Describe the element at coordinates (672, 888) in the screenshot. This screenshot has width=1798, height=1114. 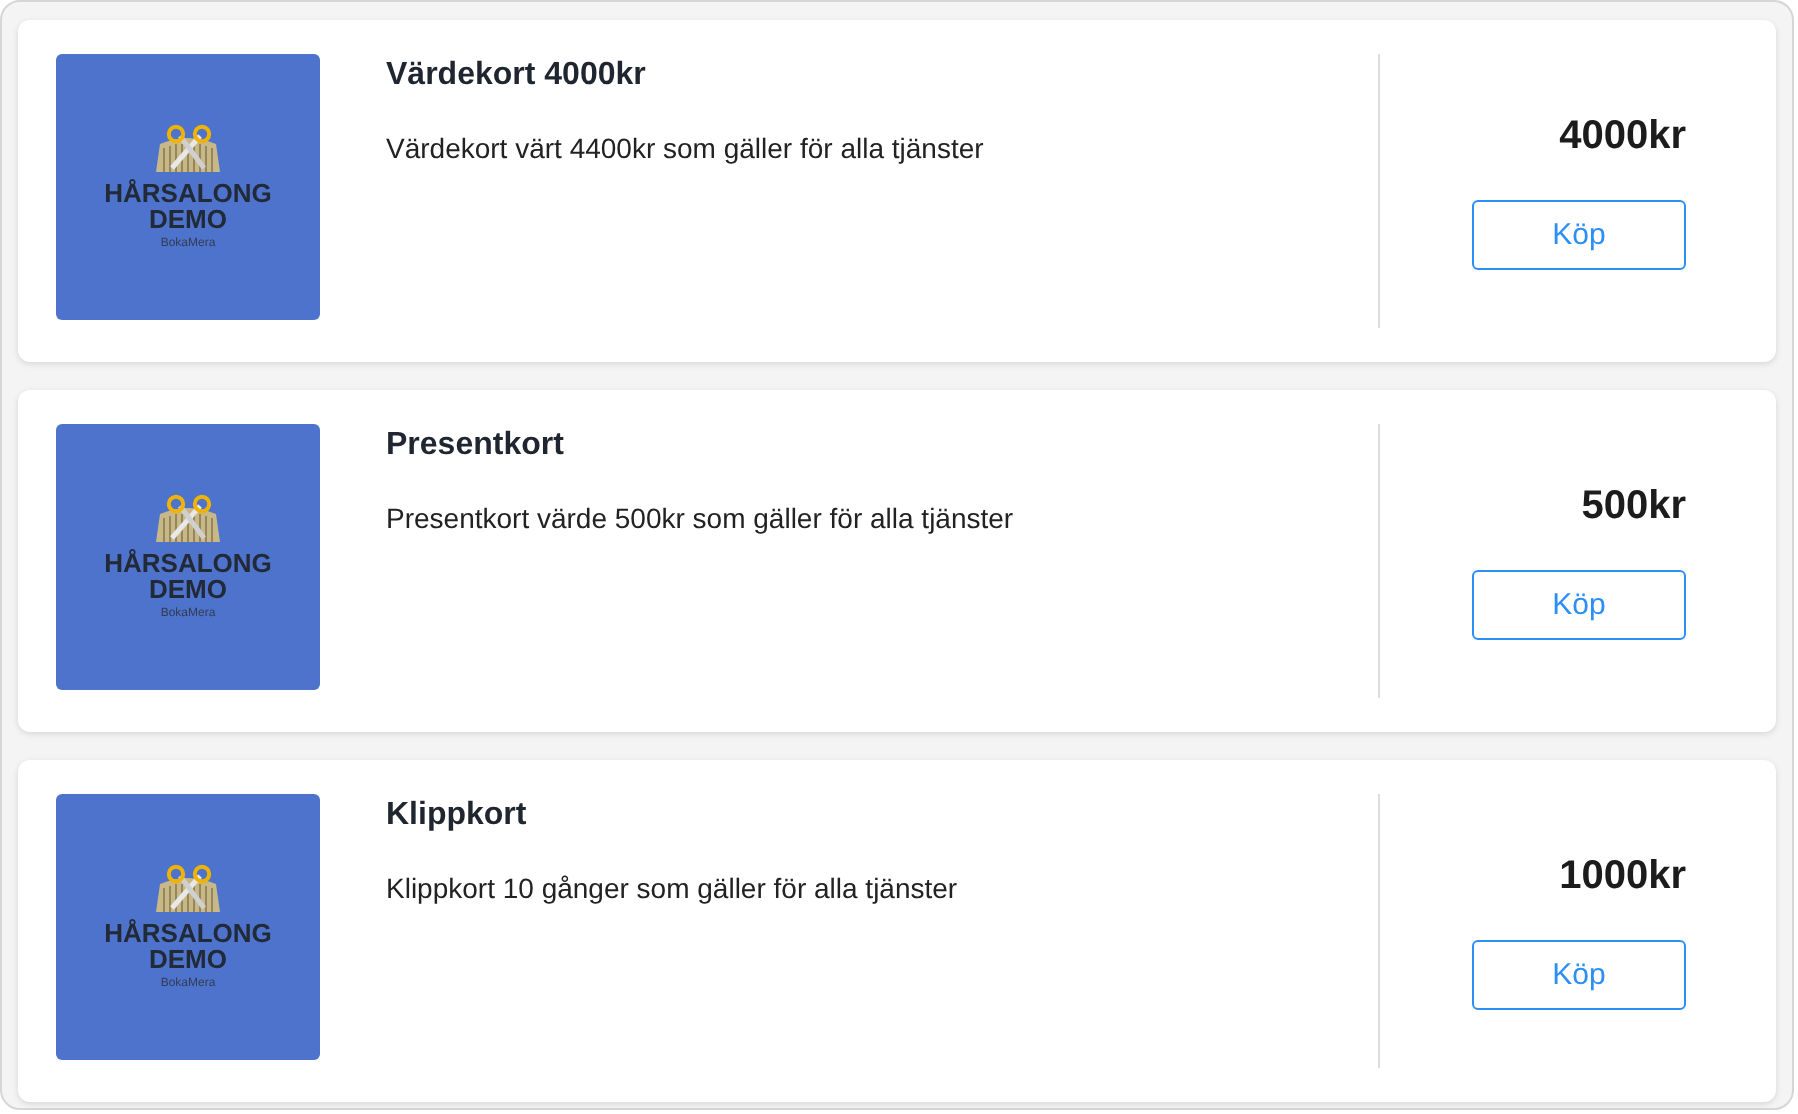
I see `card-description: Klippkort 10 gånger som gäller för alla tjänster` at that location.